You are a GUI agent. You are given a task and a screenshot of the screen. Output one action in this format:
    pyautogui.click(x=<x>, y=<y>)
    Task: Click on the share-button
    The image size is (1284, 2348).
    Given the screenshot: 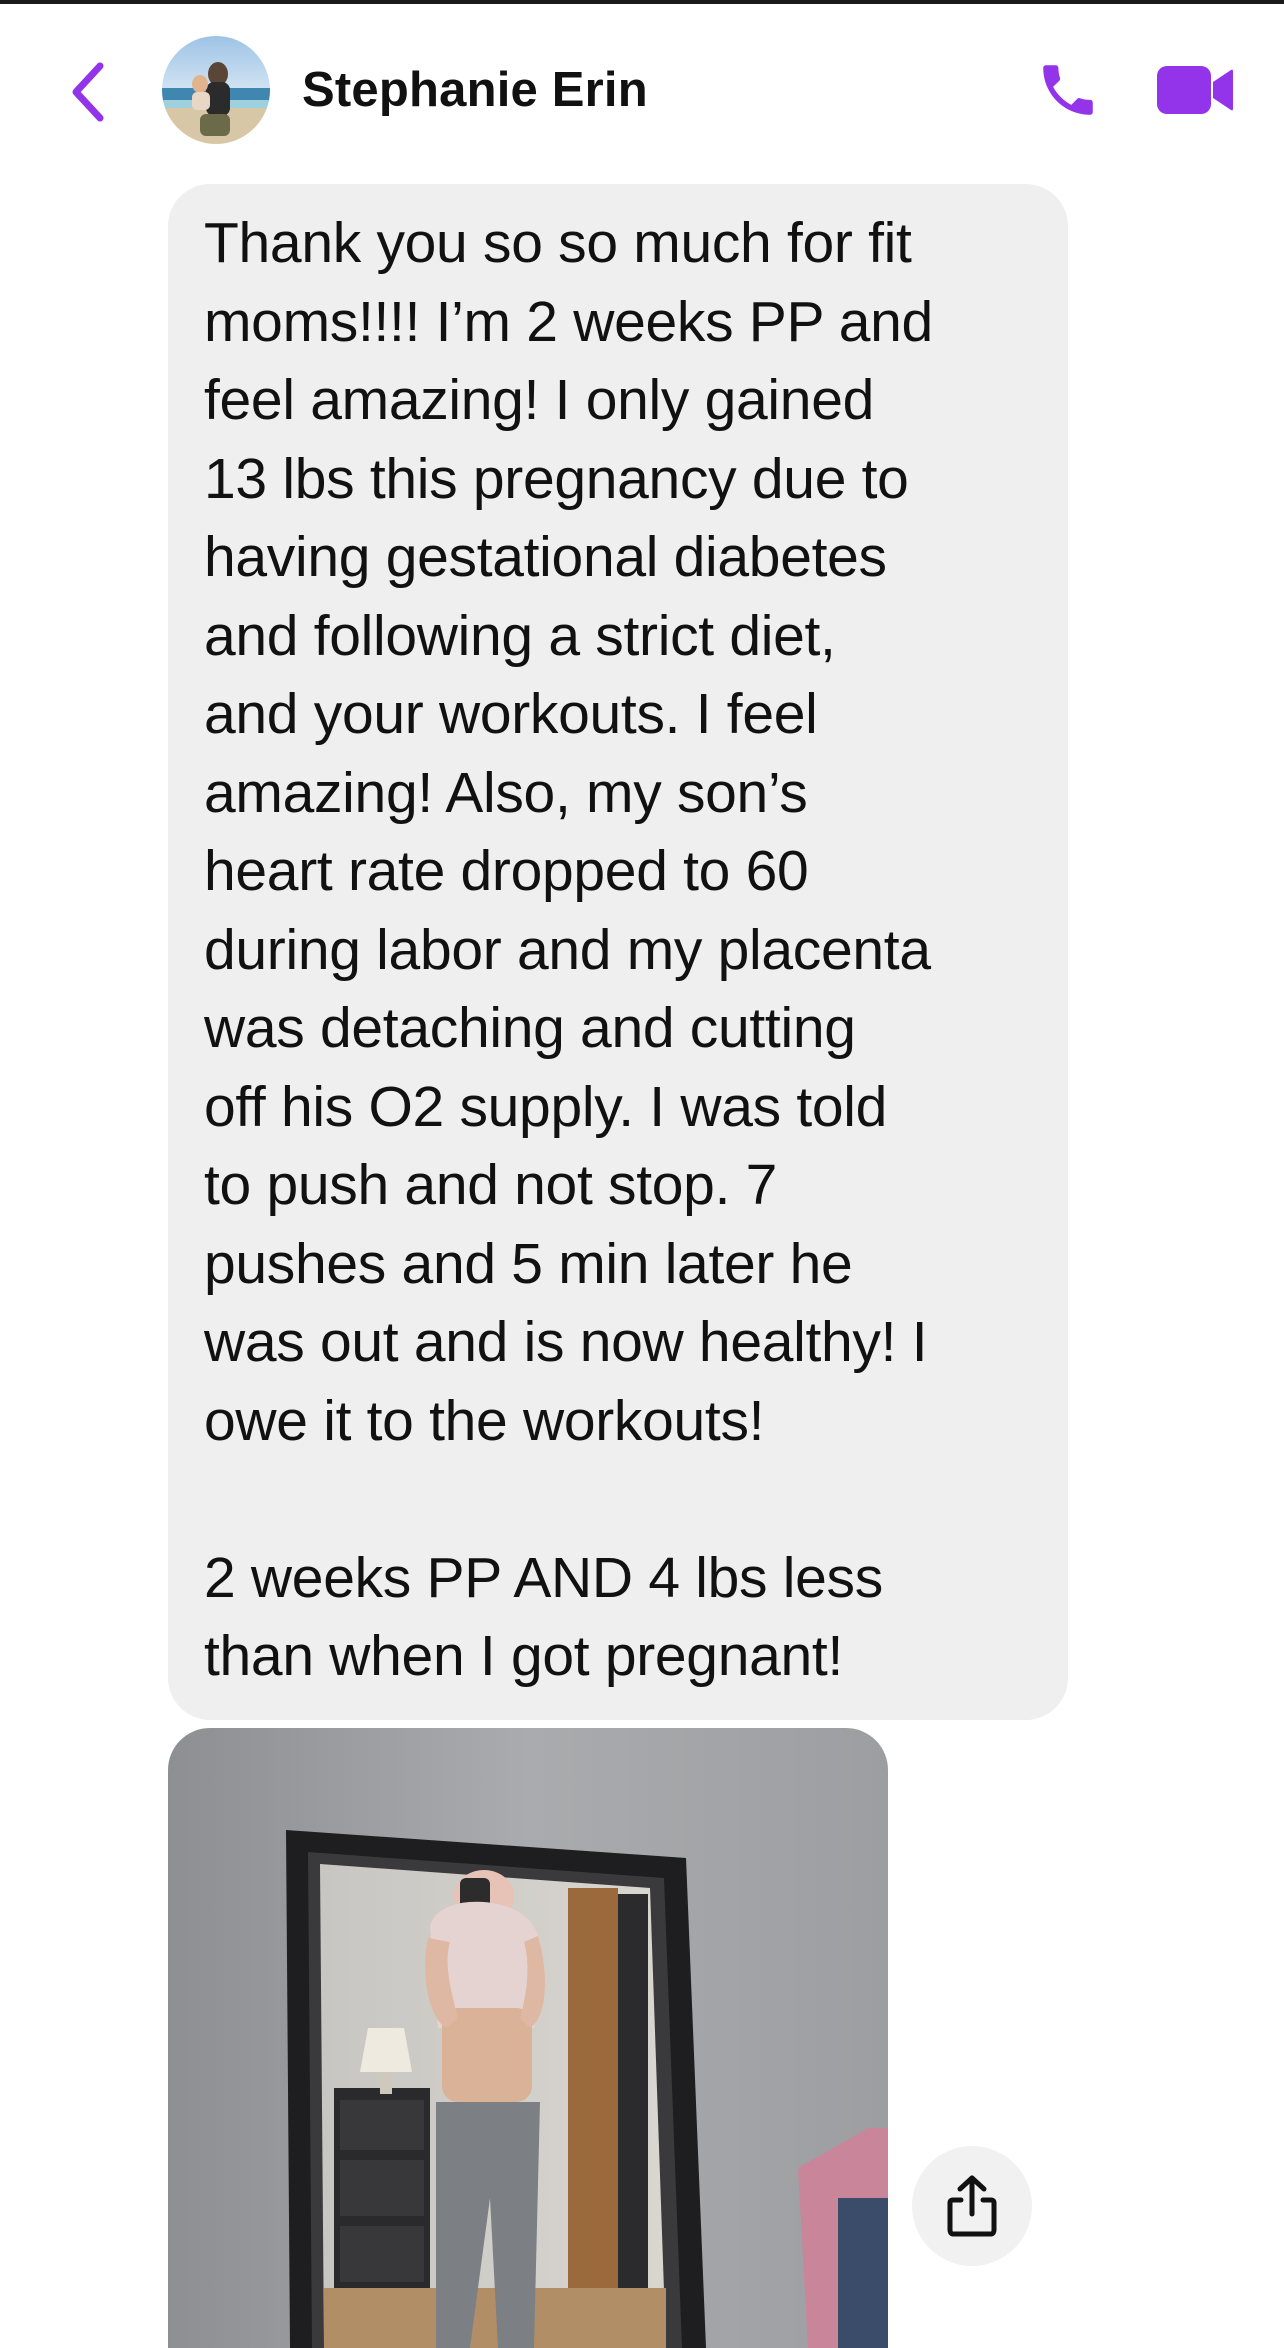 What is the action you would take?
    pyautogui.click(x=972, y=2206)
    